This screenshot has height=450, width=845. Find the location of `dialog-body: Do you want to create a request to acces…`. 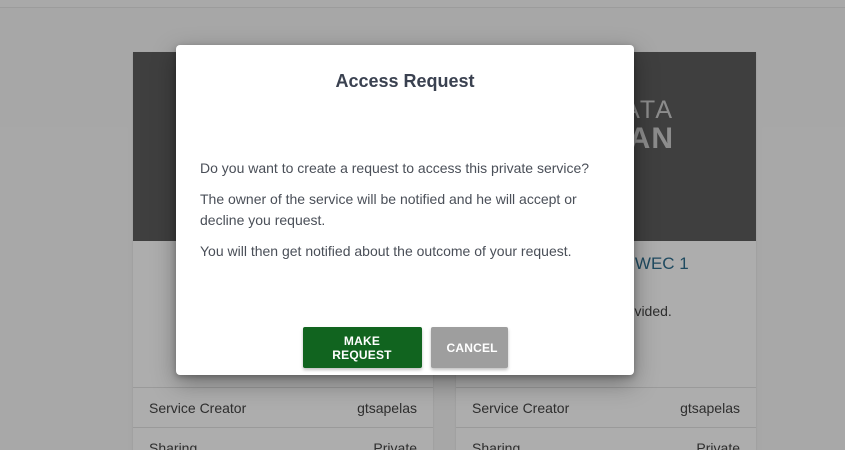

dialog-body: Do you want to create a request to acces… is located at coordinates (405, 215).